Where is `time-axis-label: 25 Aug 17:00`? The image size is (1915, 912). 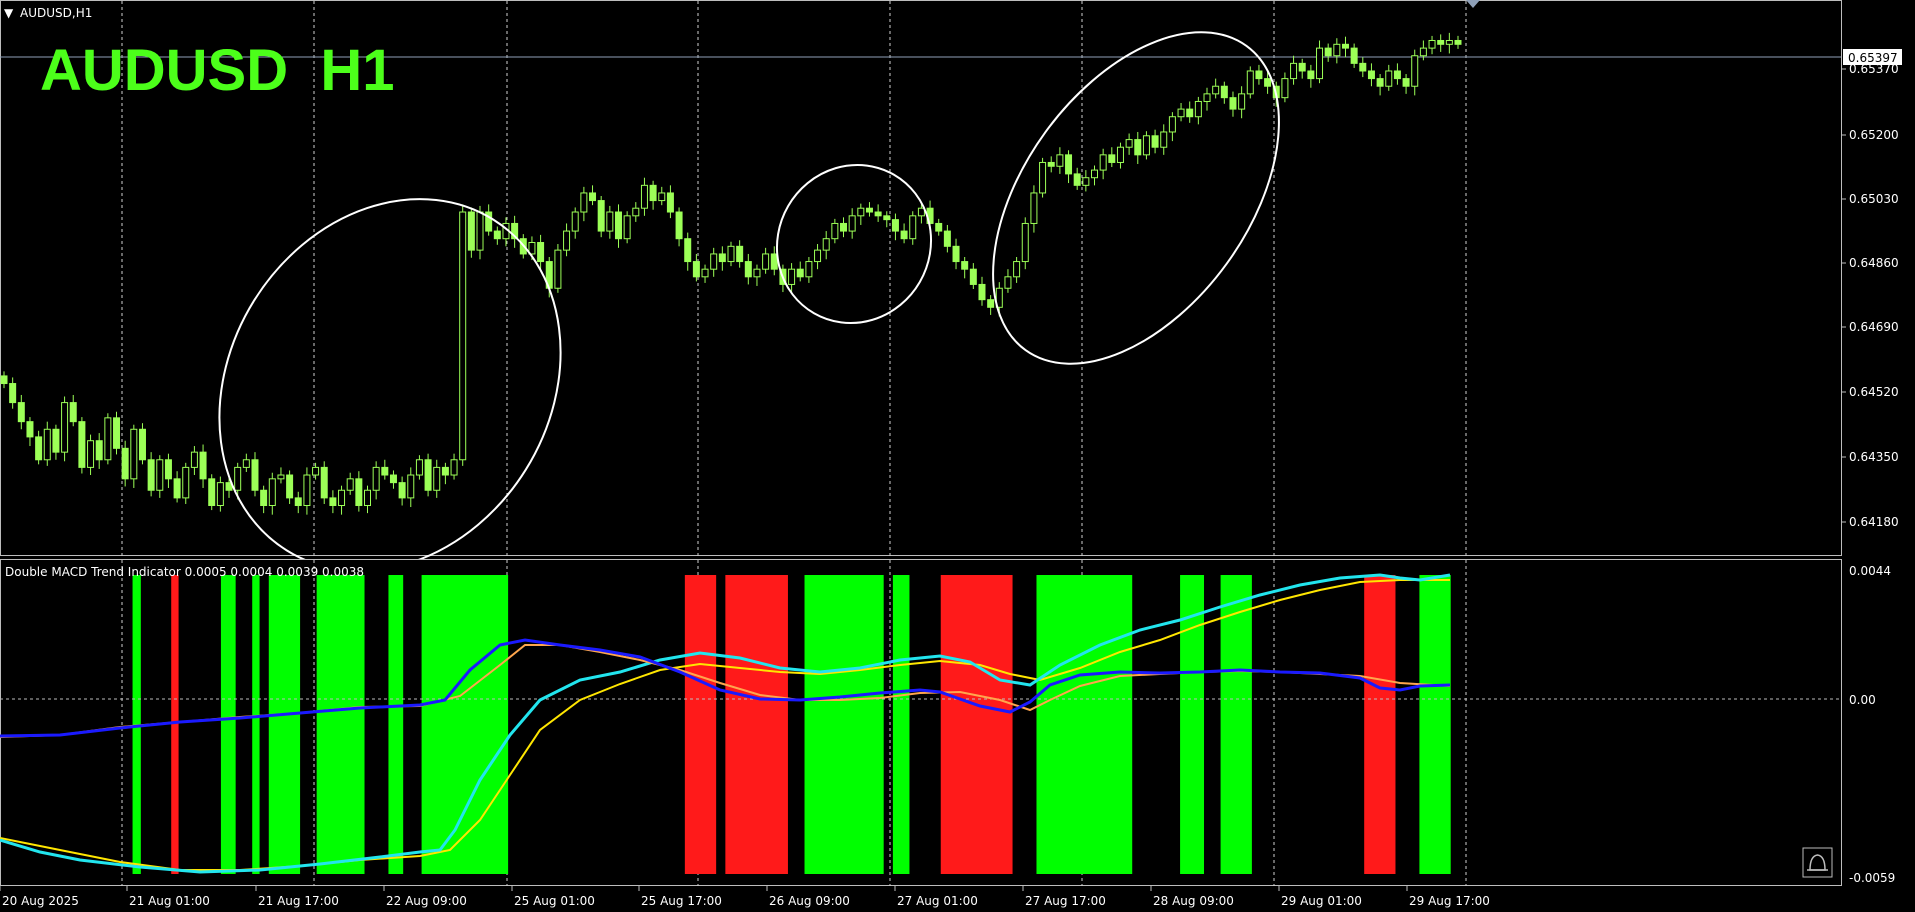
time-axis-label: 25 Aug 17:00 is located at coordinates (681, 901).